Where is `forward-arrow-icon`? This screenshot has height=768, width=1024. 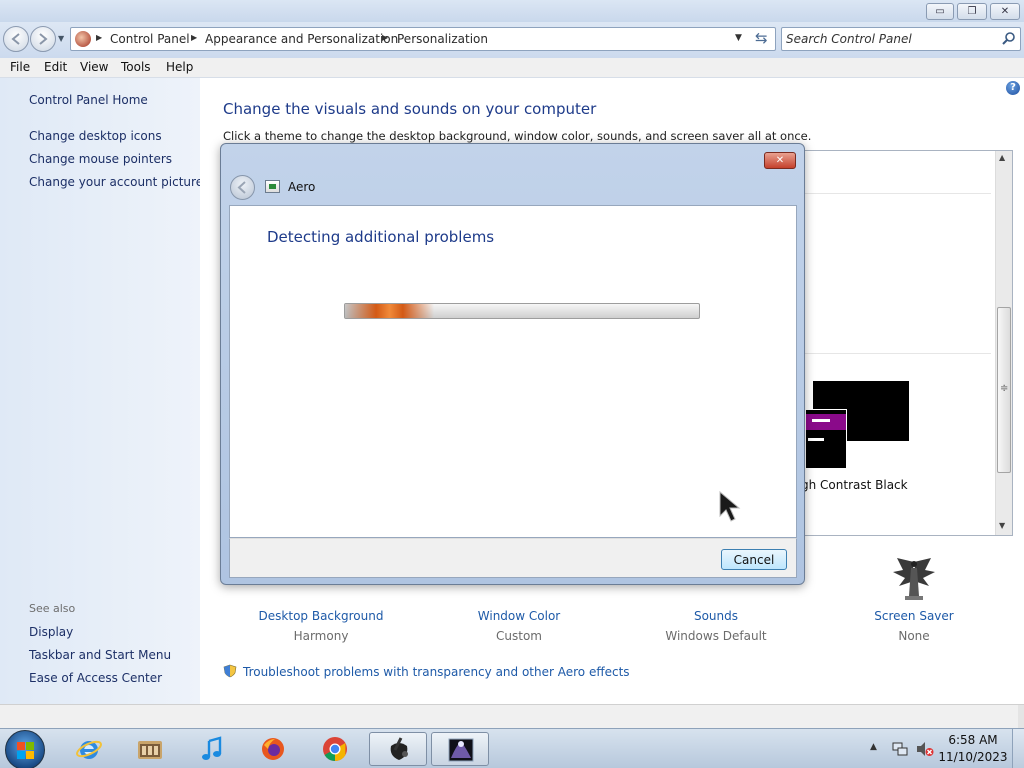
forward-arrow-icon is located at coordinates (43, 39).